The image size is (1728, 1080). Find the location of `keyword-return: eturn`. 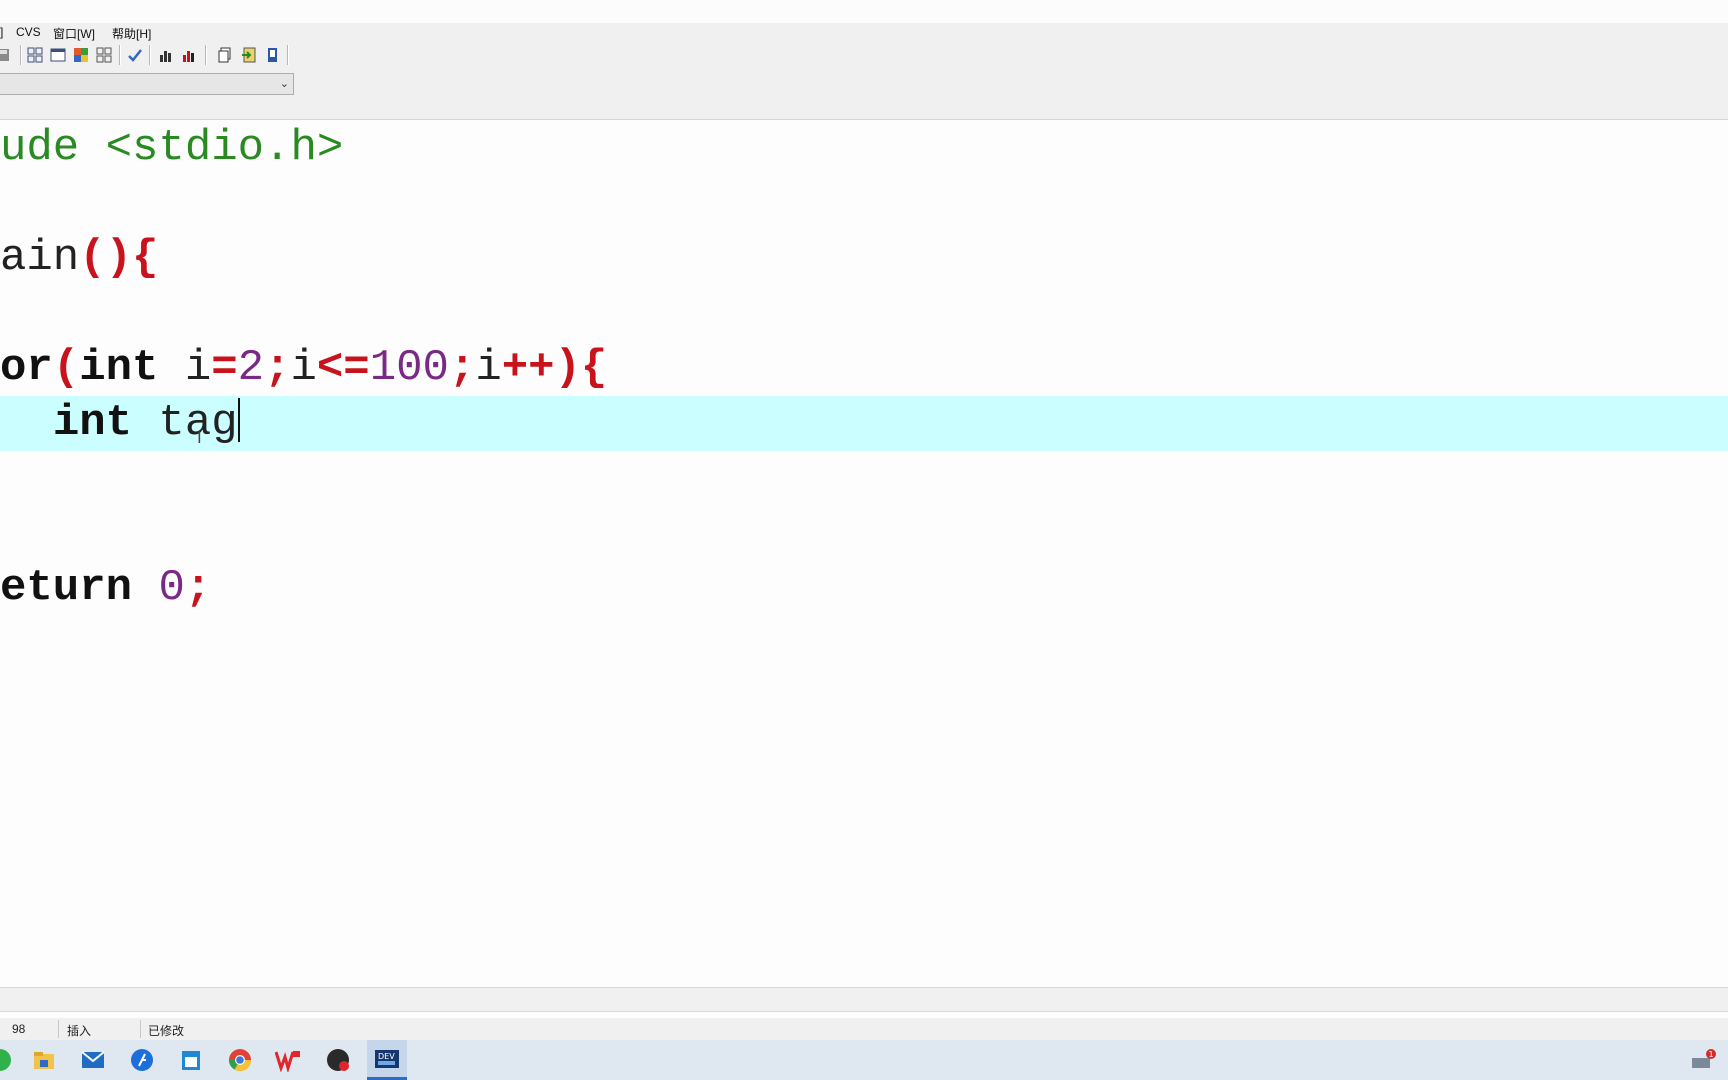

keyword-return: eturn is located at coordinates (66, 588).